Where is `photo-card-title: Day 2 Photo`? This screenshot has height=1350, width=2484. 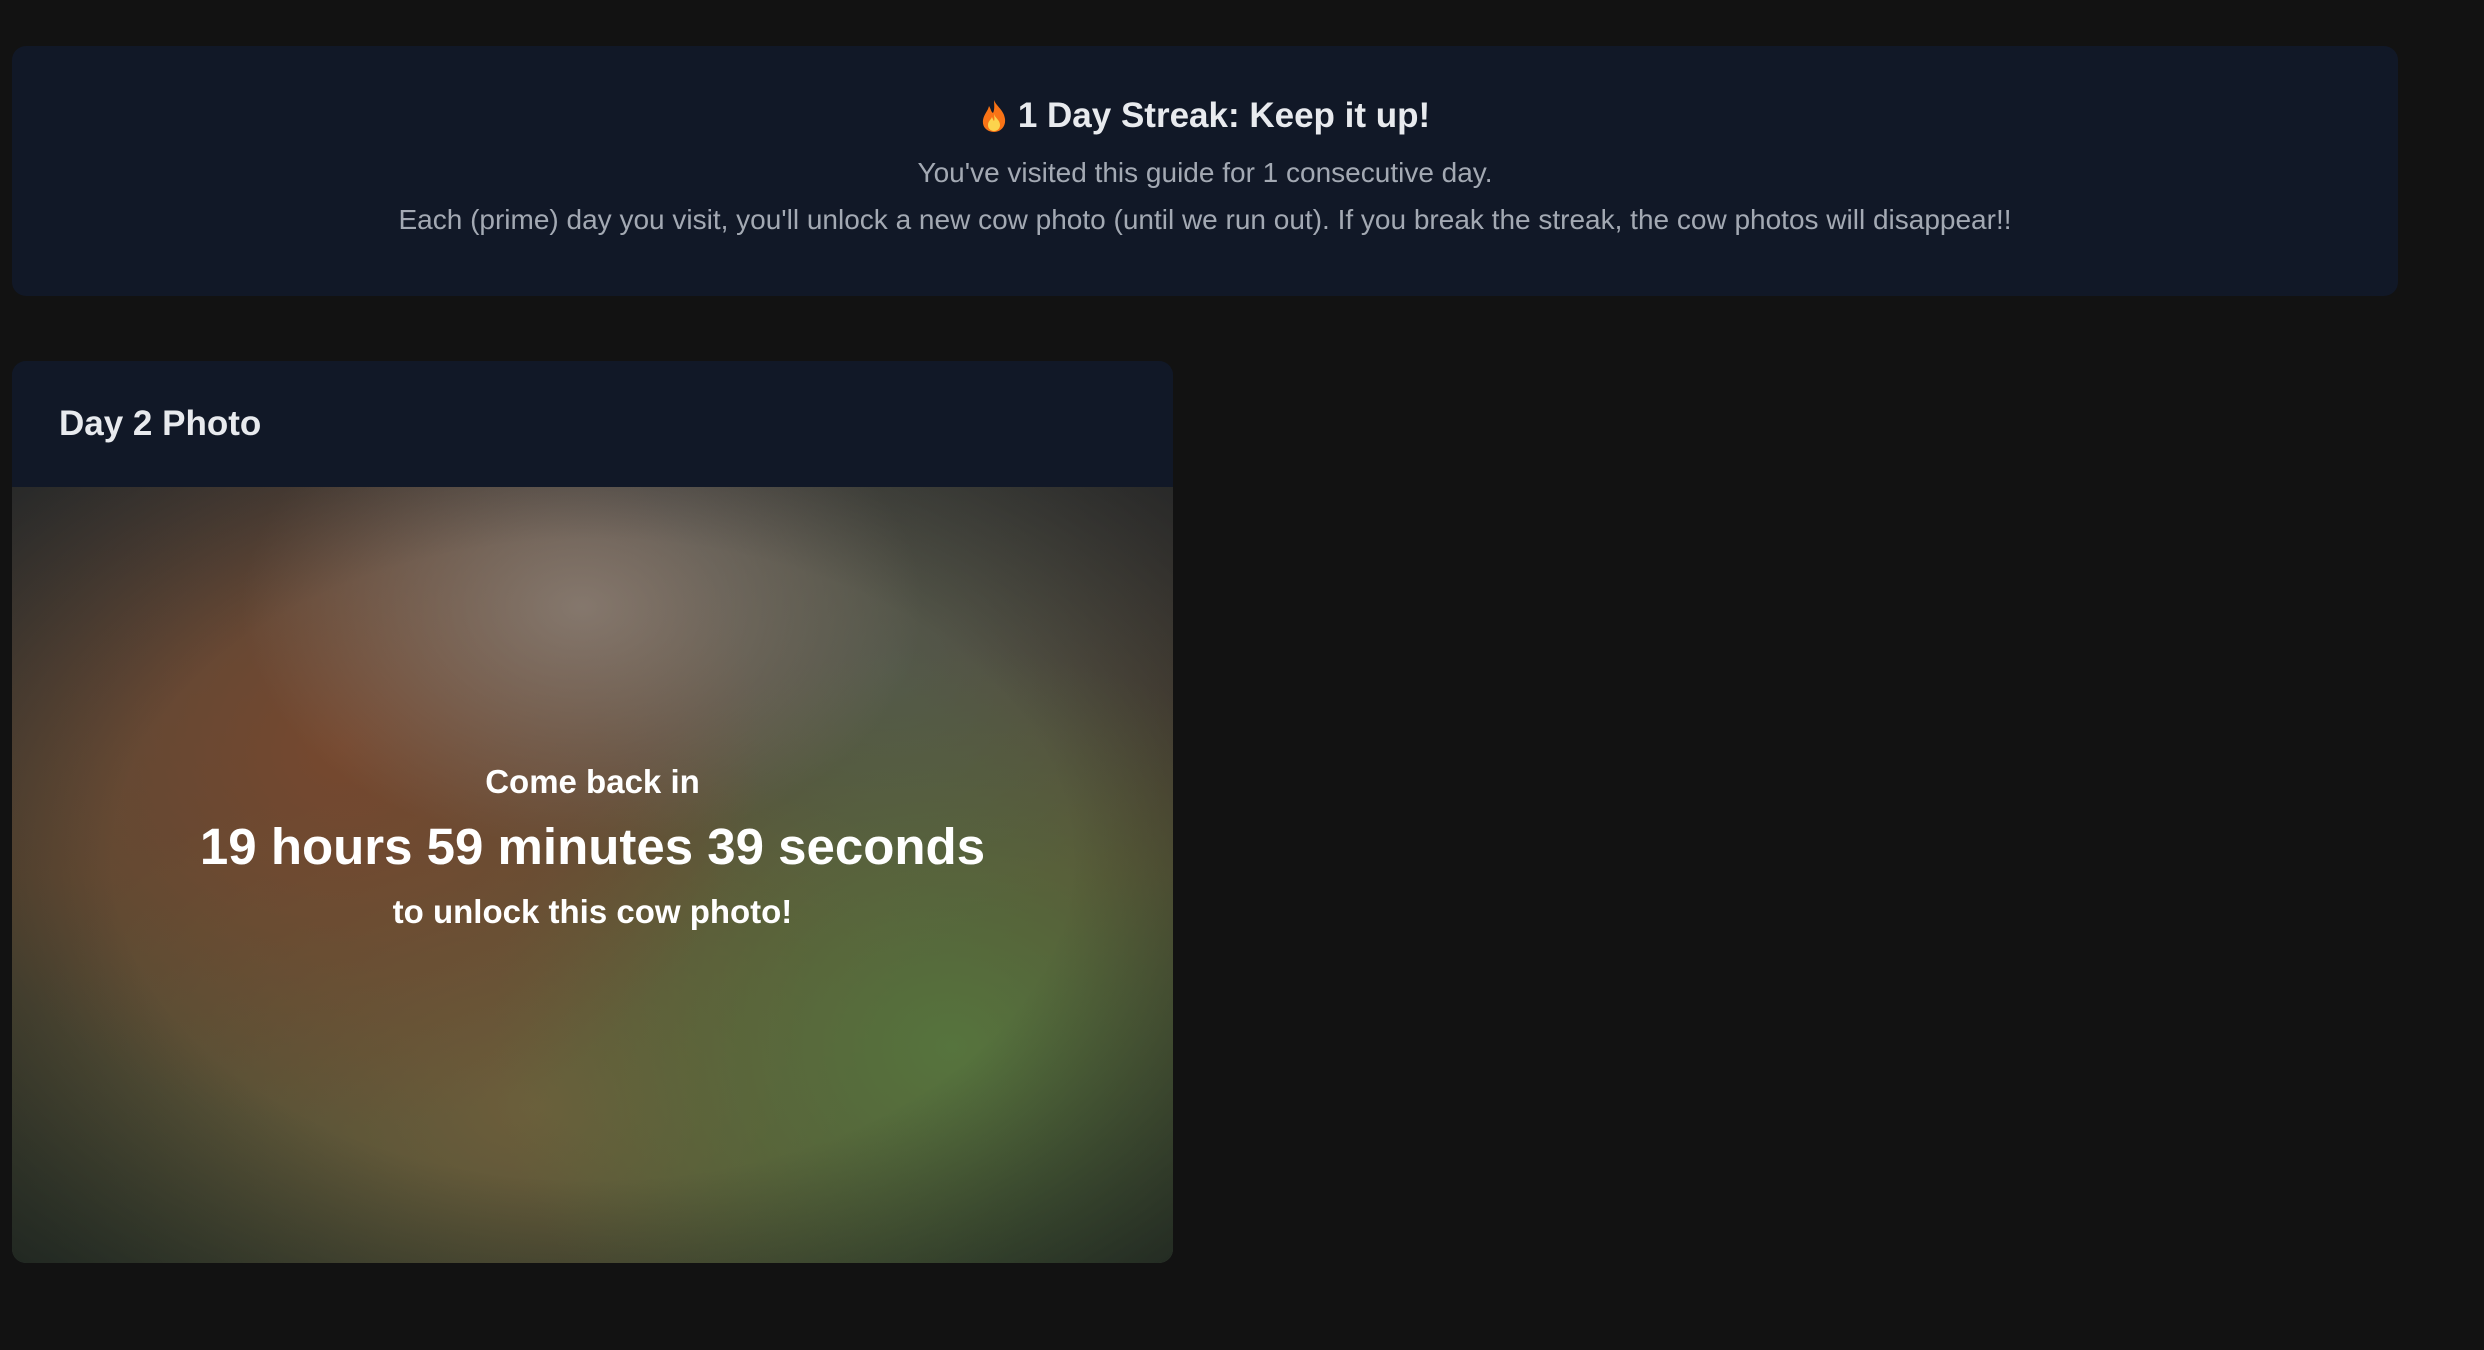
photo-card-title: Day 2 Photo is located at coordinates (160, 423).